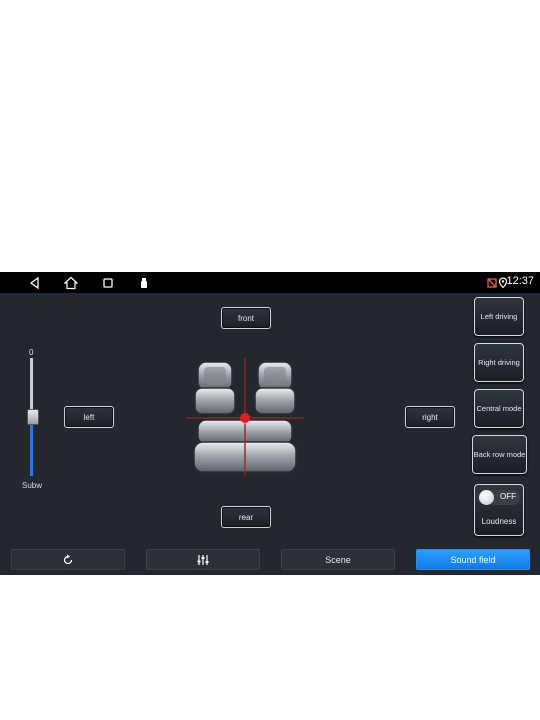  What do you see at coordinates (499, 454) in the screenshot?
I see `back-row-mode-button: Back row mode` at bounding box center [499, 454].